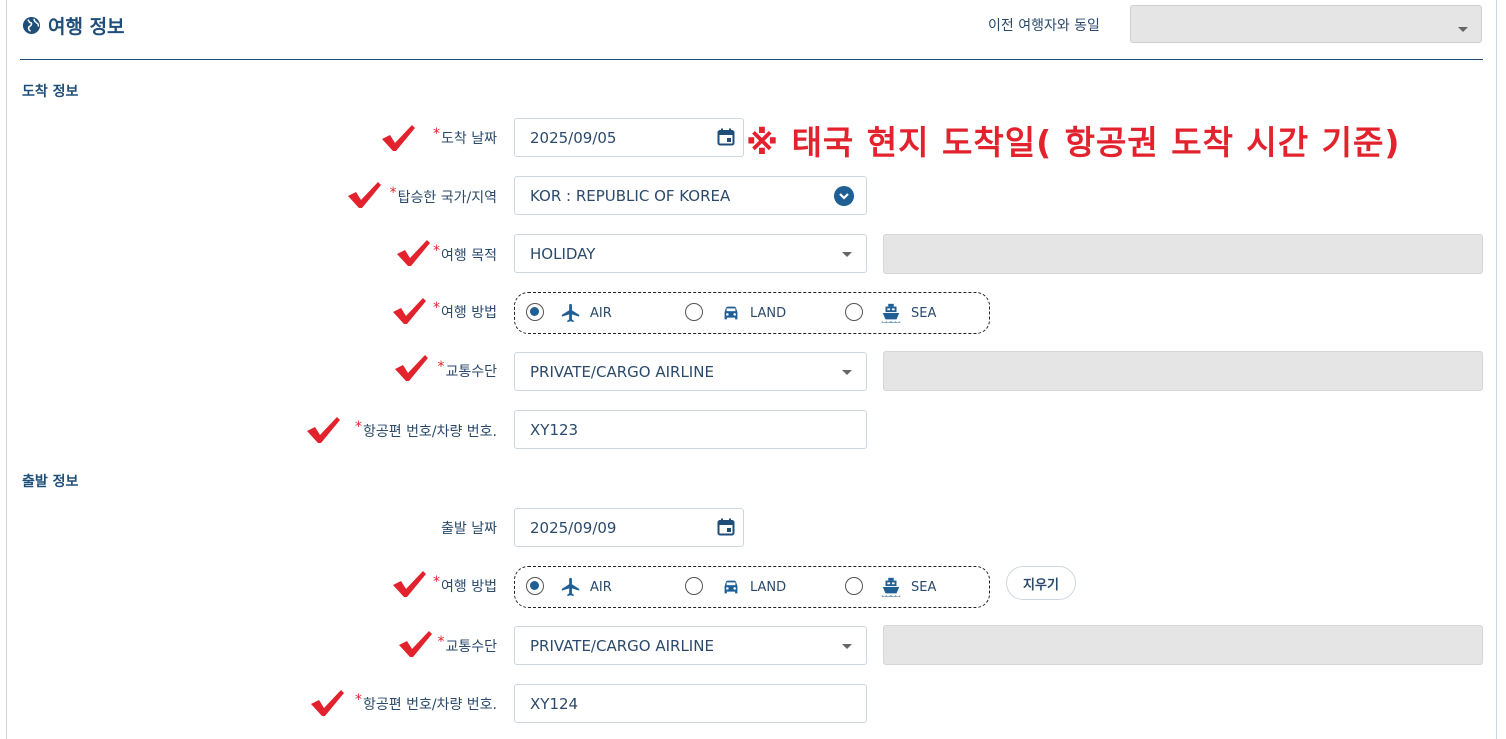  Describe the element at coordinates (86, 27) in the screenshot. I see `page-title: 여행 정보` at that location.